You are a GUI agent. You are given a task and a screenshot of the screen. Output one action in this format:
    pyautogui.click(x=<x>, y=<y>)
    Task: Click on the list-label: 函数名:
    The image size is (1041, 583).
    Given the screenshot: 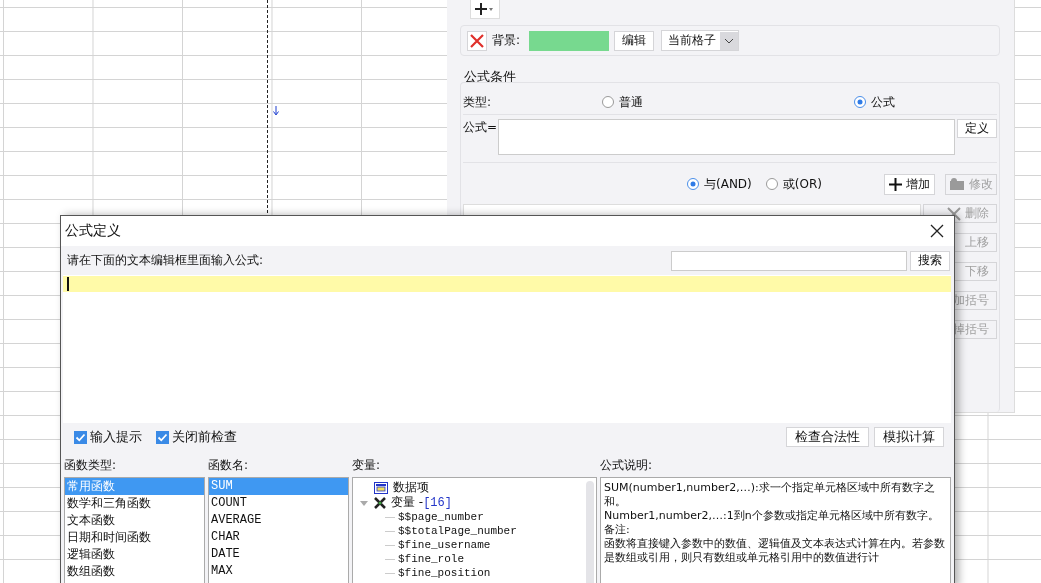 What is the action you would take?
    pyautogui.click(x=229, y=465)
    